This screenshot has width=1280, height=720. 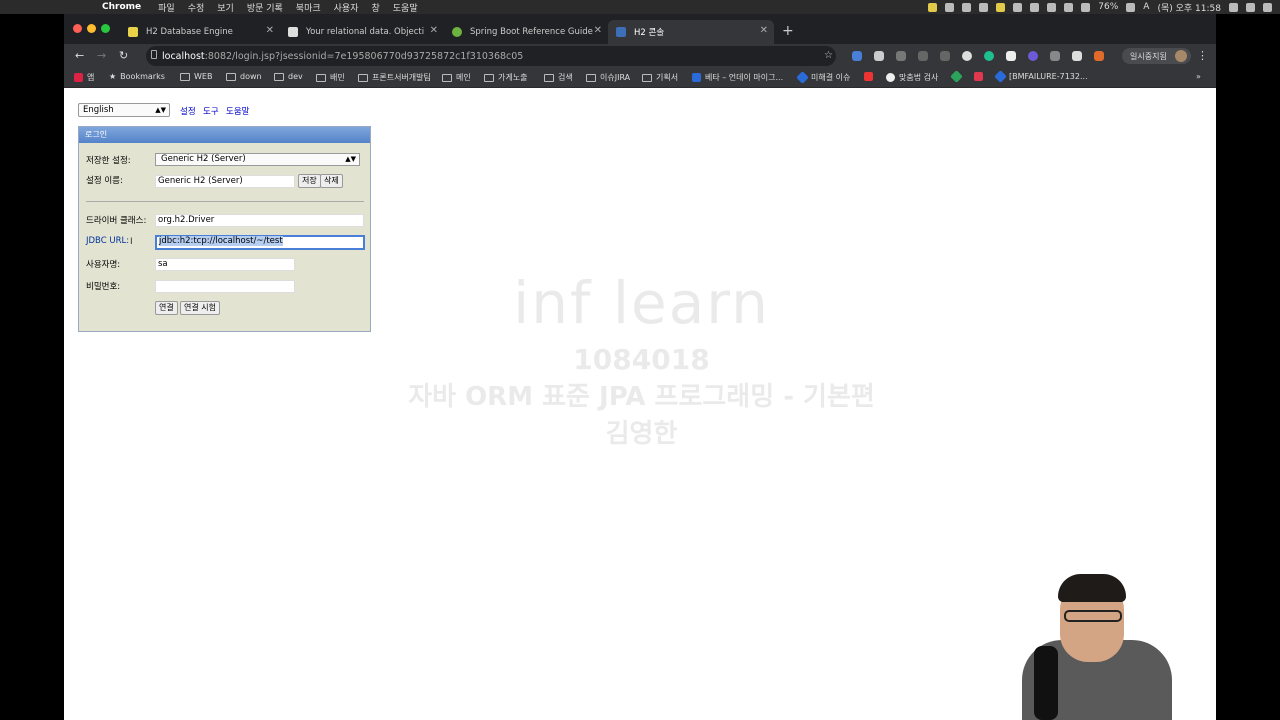 What do you see at coordinates (346, 7) in the screenshot?
I see `menu-people: 사용자` at bounding box center [346, 7].